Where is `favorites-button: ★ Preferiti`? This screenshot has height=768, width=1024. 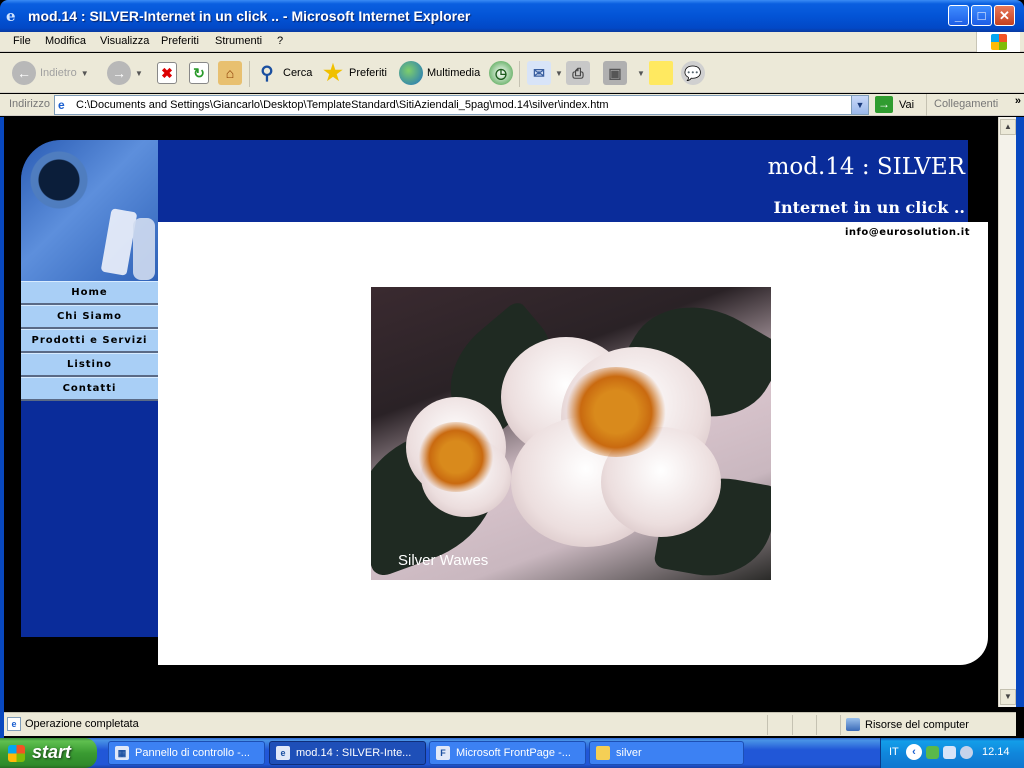
favorites-button: ★ Preferiti is located at coordinates (354, 73).